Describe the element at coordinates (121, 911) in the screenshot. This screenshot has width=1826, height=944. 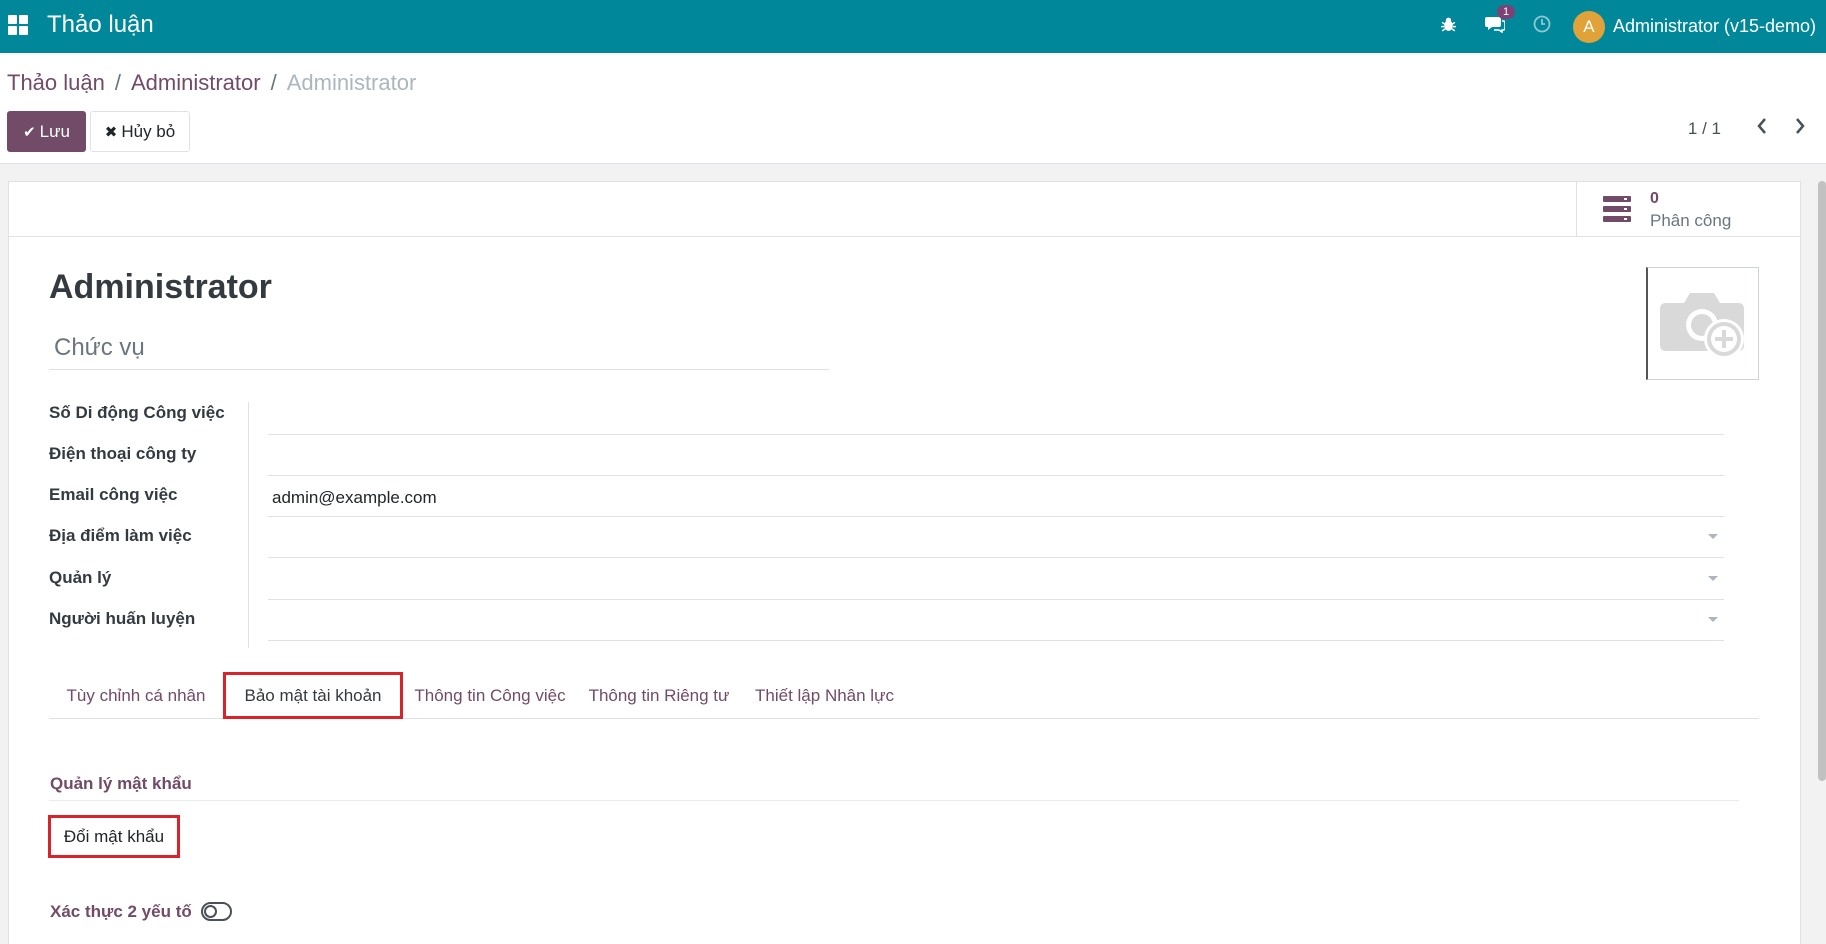
I see `two-factor-auth-label: Xác thực 2 yếu tố` at that location.